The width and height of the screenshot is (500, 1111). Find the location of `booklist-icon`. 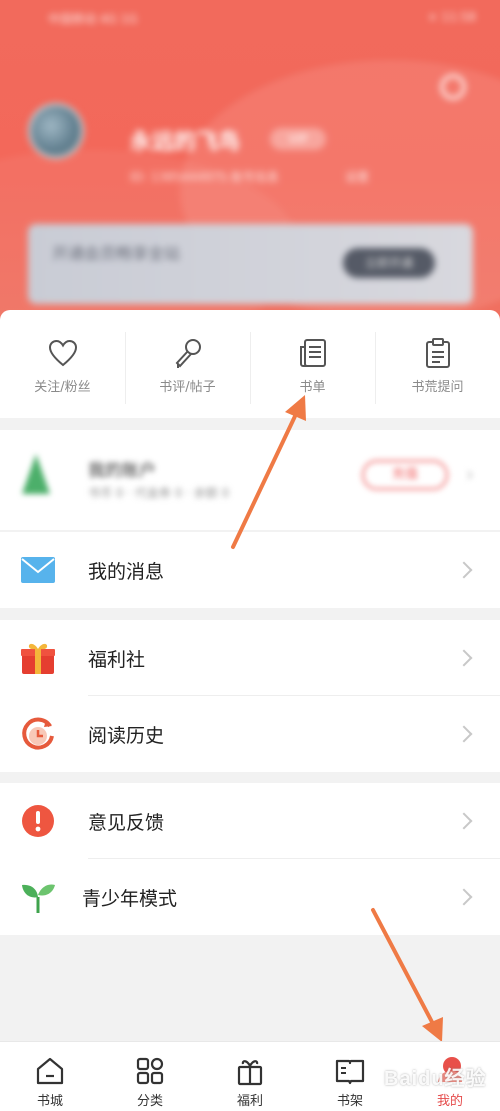

booklist-icon is located at coordinates (313, 353).